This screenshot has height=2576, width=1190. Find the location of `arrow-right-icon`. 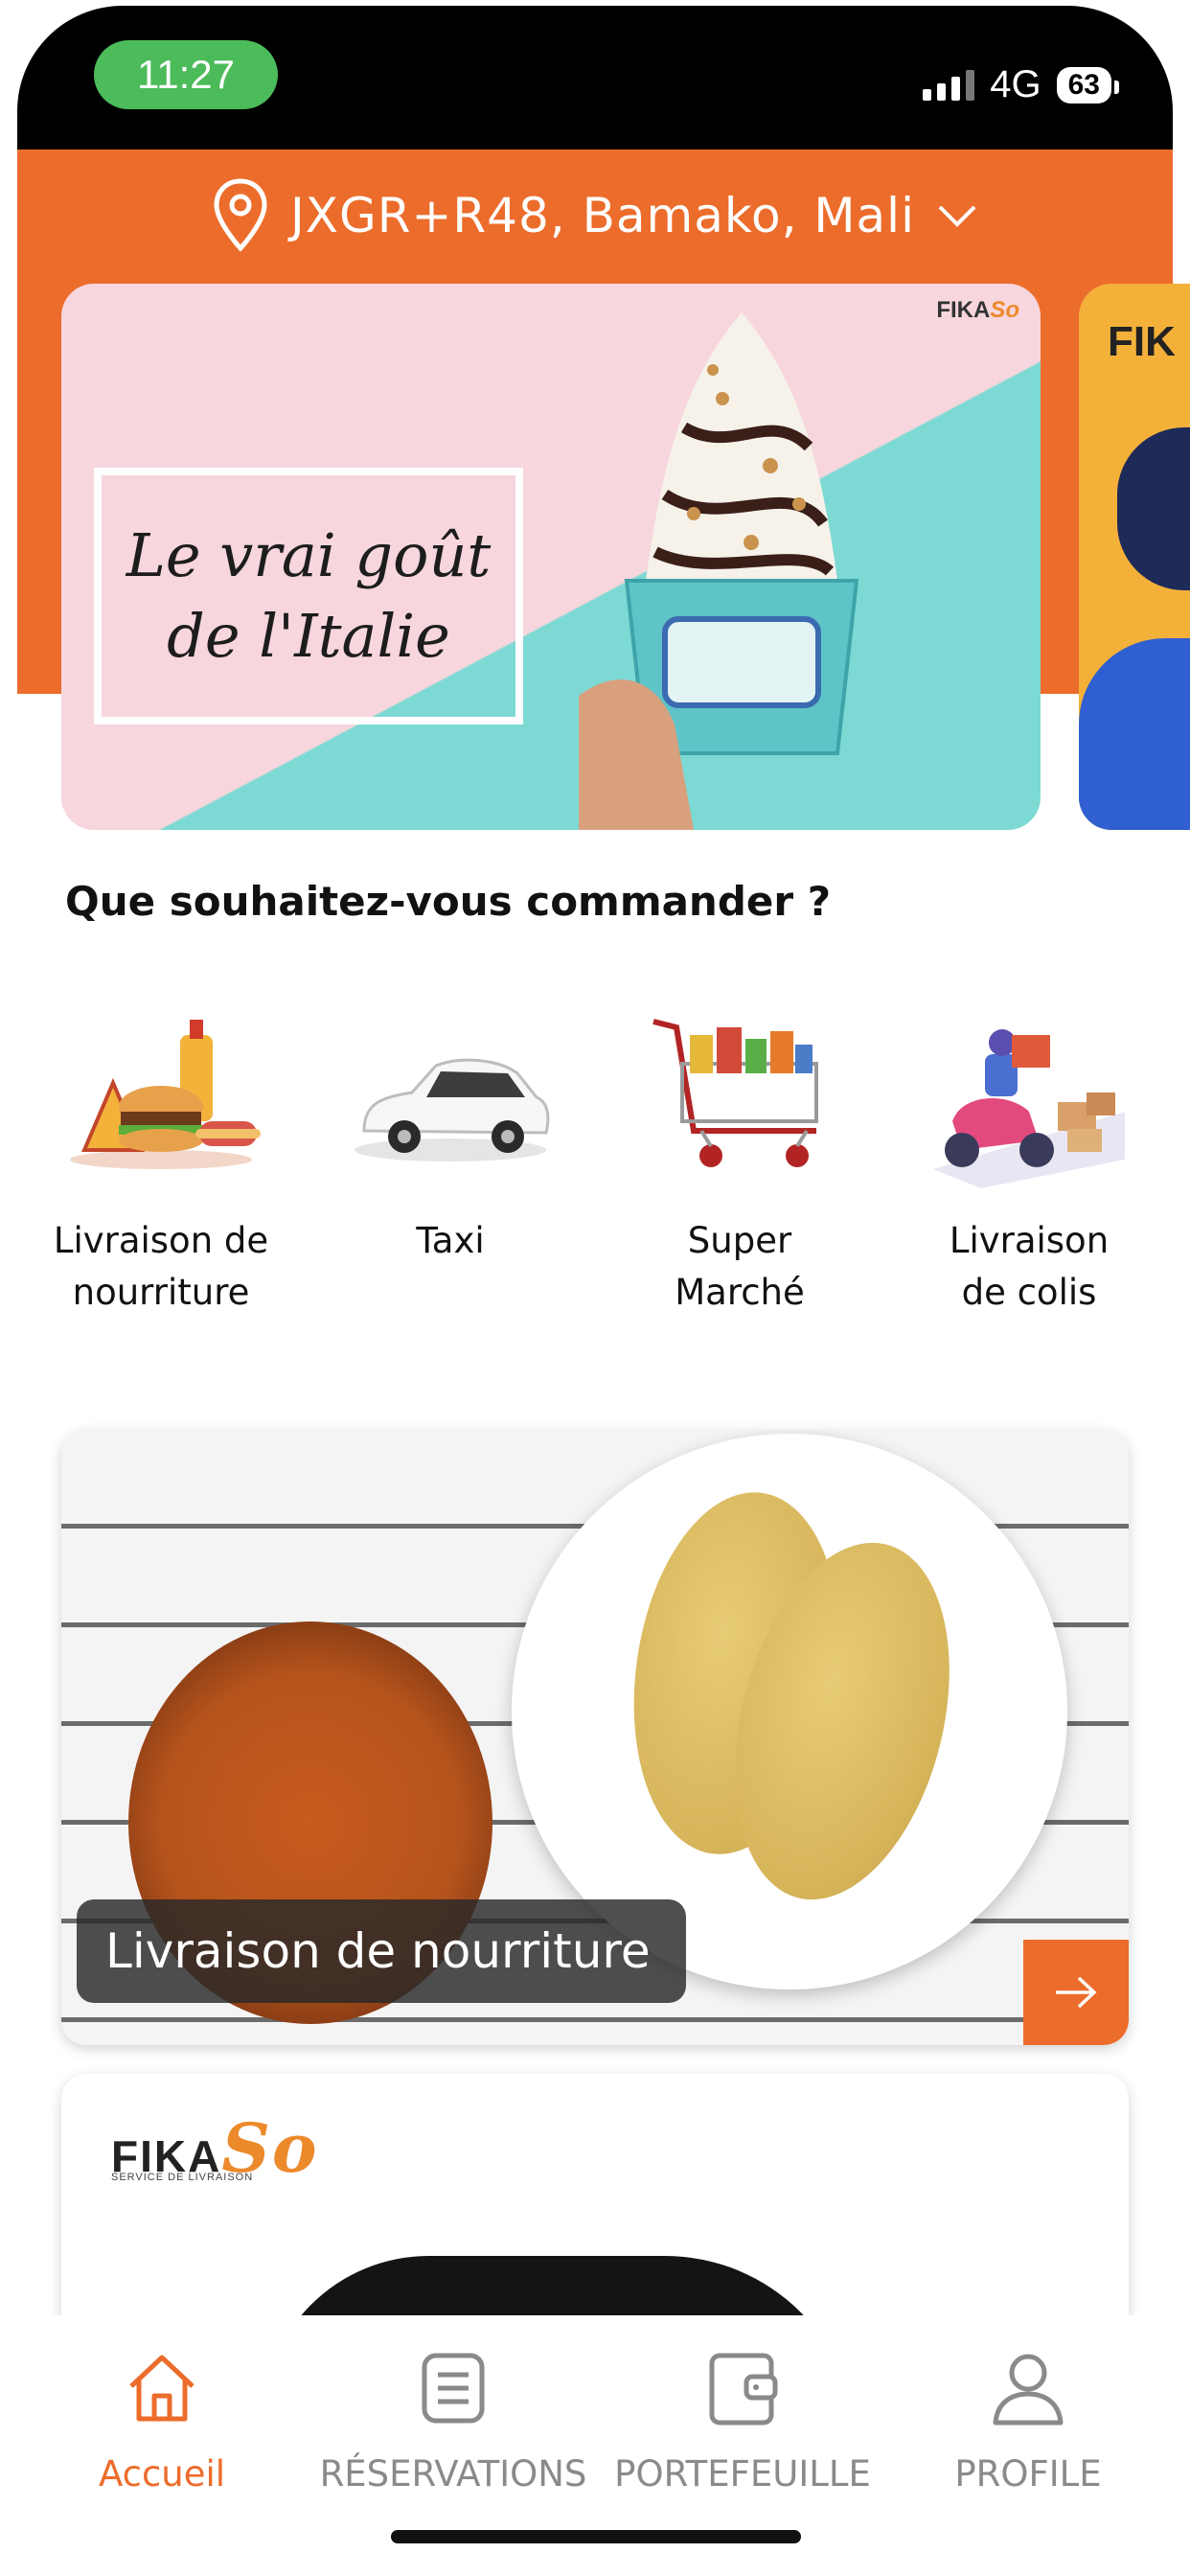

arrow-right-icon is located at coordinates (1076, 1992).